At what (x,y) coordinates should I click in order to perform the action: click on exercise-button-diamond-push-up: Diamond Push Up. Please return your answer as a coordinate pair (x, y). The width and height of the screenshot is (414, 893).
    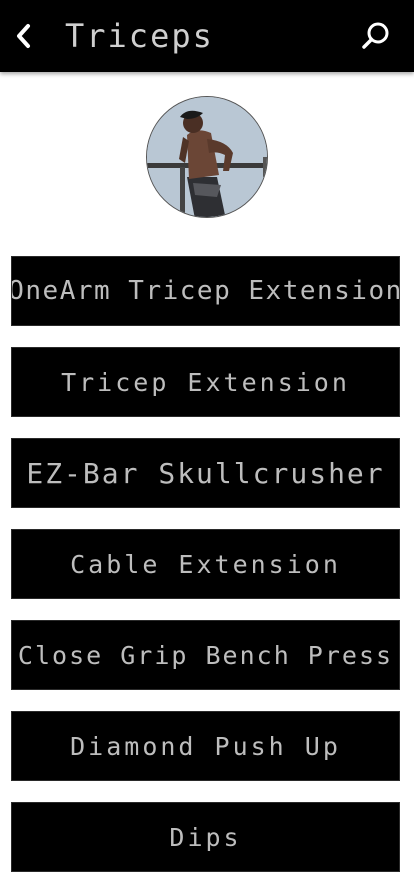
    Looking at the image, I should click on (205, 746).